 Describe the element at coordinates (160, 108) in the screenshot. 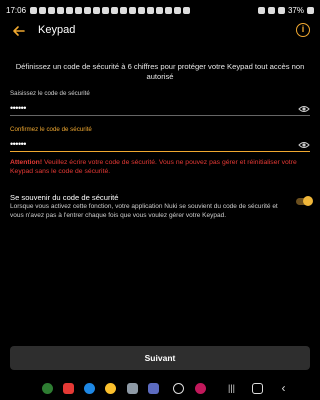

I see `security-code-input: ••••••` at that location.